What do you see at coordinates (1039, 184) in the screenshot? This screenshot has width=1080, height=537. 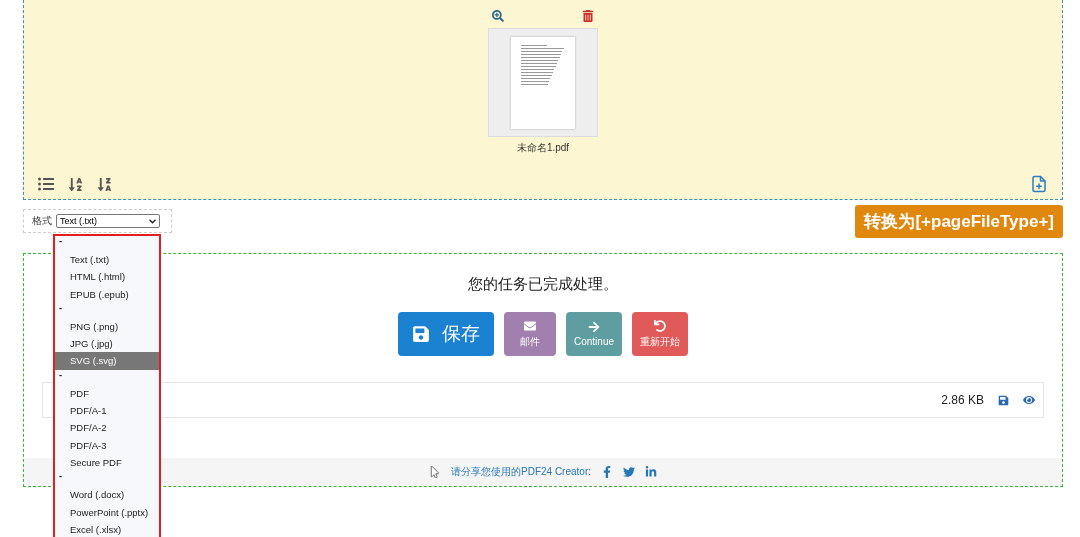 I see `add-file-icon` at bounding box center [1039, 184].